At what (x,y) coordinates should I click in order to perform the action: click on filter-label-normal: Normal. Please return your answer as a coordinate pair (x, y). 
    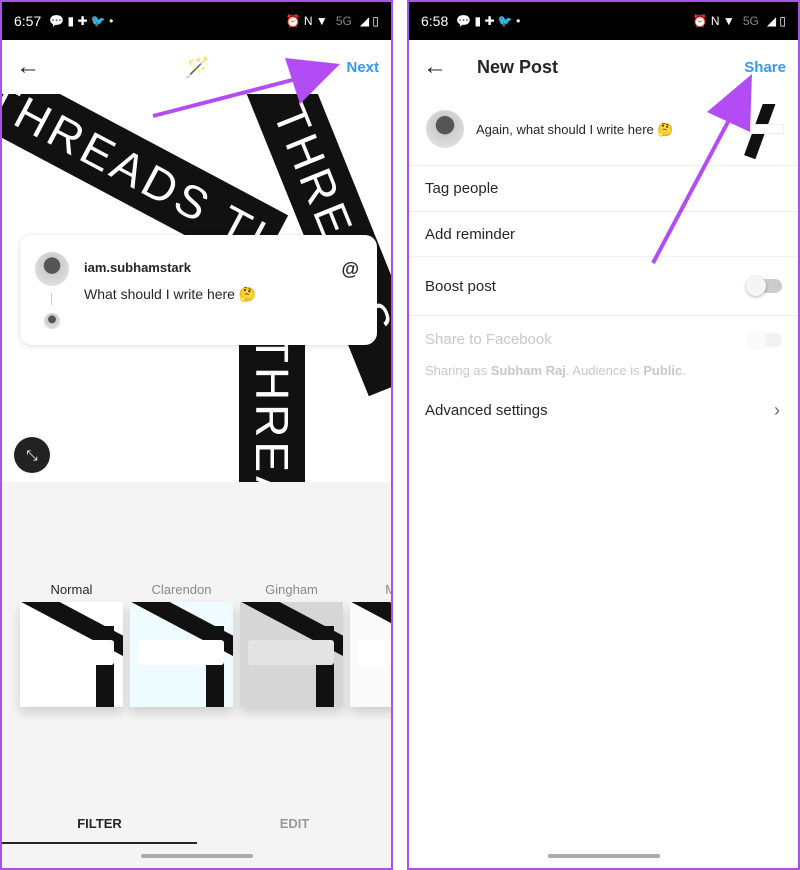
    Looking at the image, I should click on (71, 589).